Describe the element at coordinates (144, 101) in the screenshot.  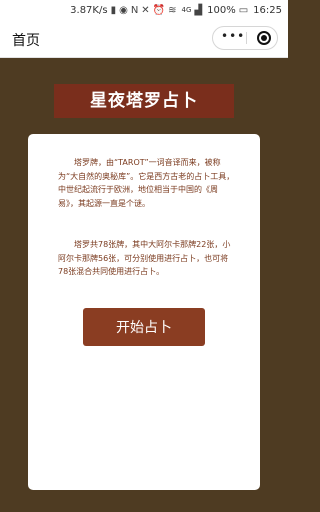
I see `title-banner: 星夜塔罗占卜` at that location.